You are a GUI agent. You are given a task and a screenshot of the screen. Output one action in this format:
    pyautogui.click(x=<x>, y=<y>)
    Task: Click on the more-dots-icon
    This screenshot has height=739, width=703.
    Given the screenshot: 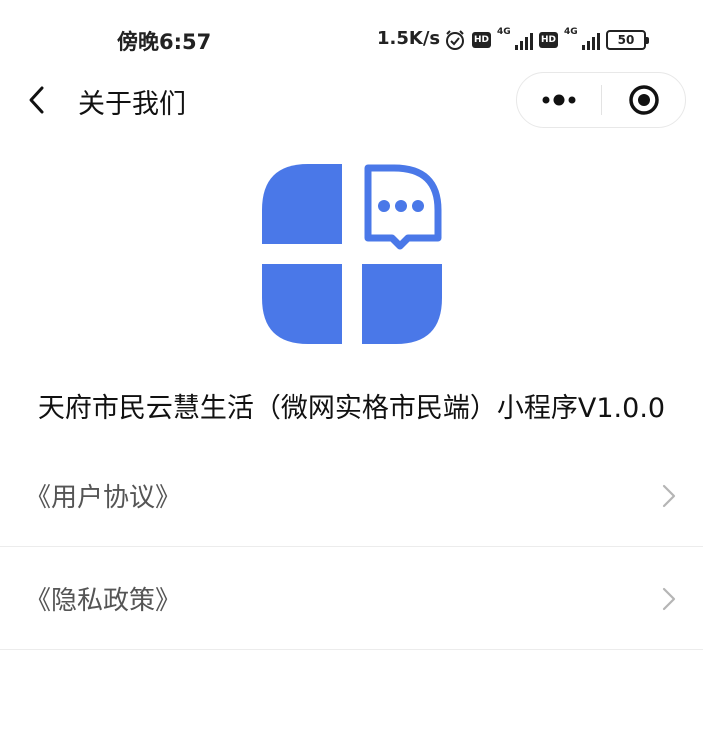 What is the action you would take?
    pyautogui.click(x=559, y=100)
    